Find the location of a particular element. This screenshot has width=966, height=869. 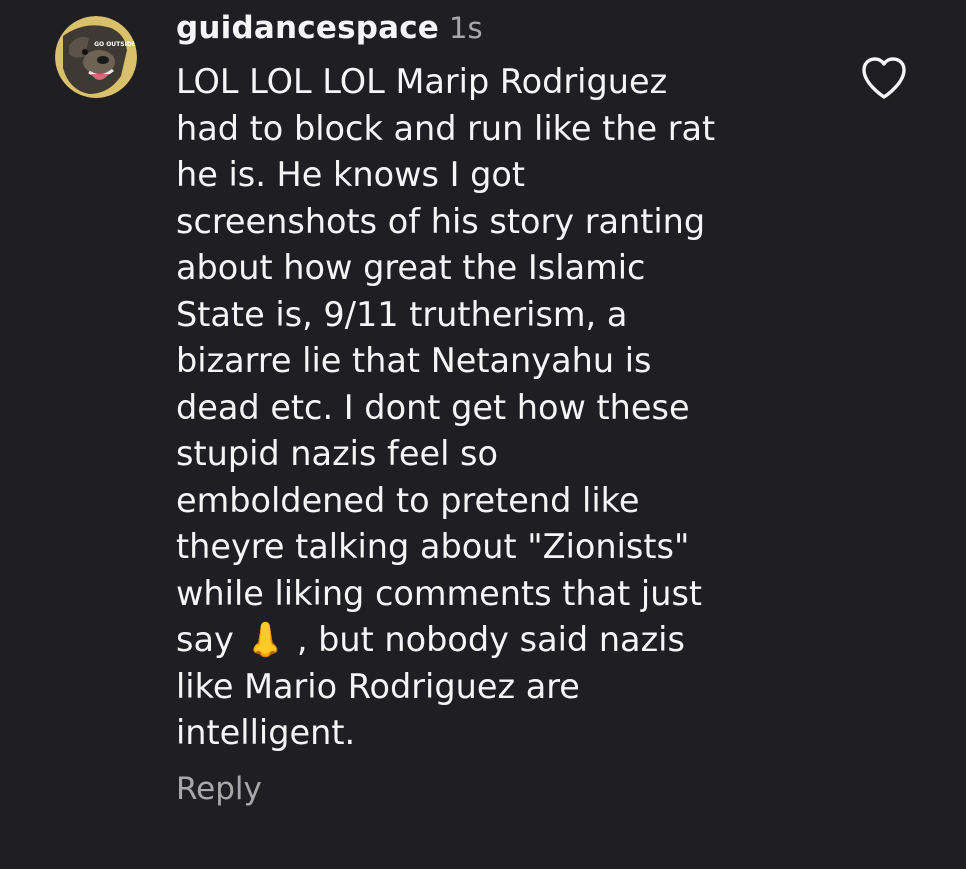

username: guidancespace is located at coordinates (307, 28).